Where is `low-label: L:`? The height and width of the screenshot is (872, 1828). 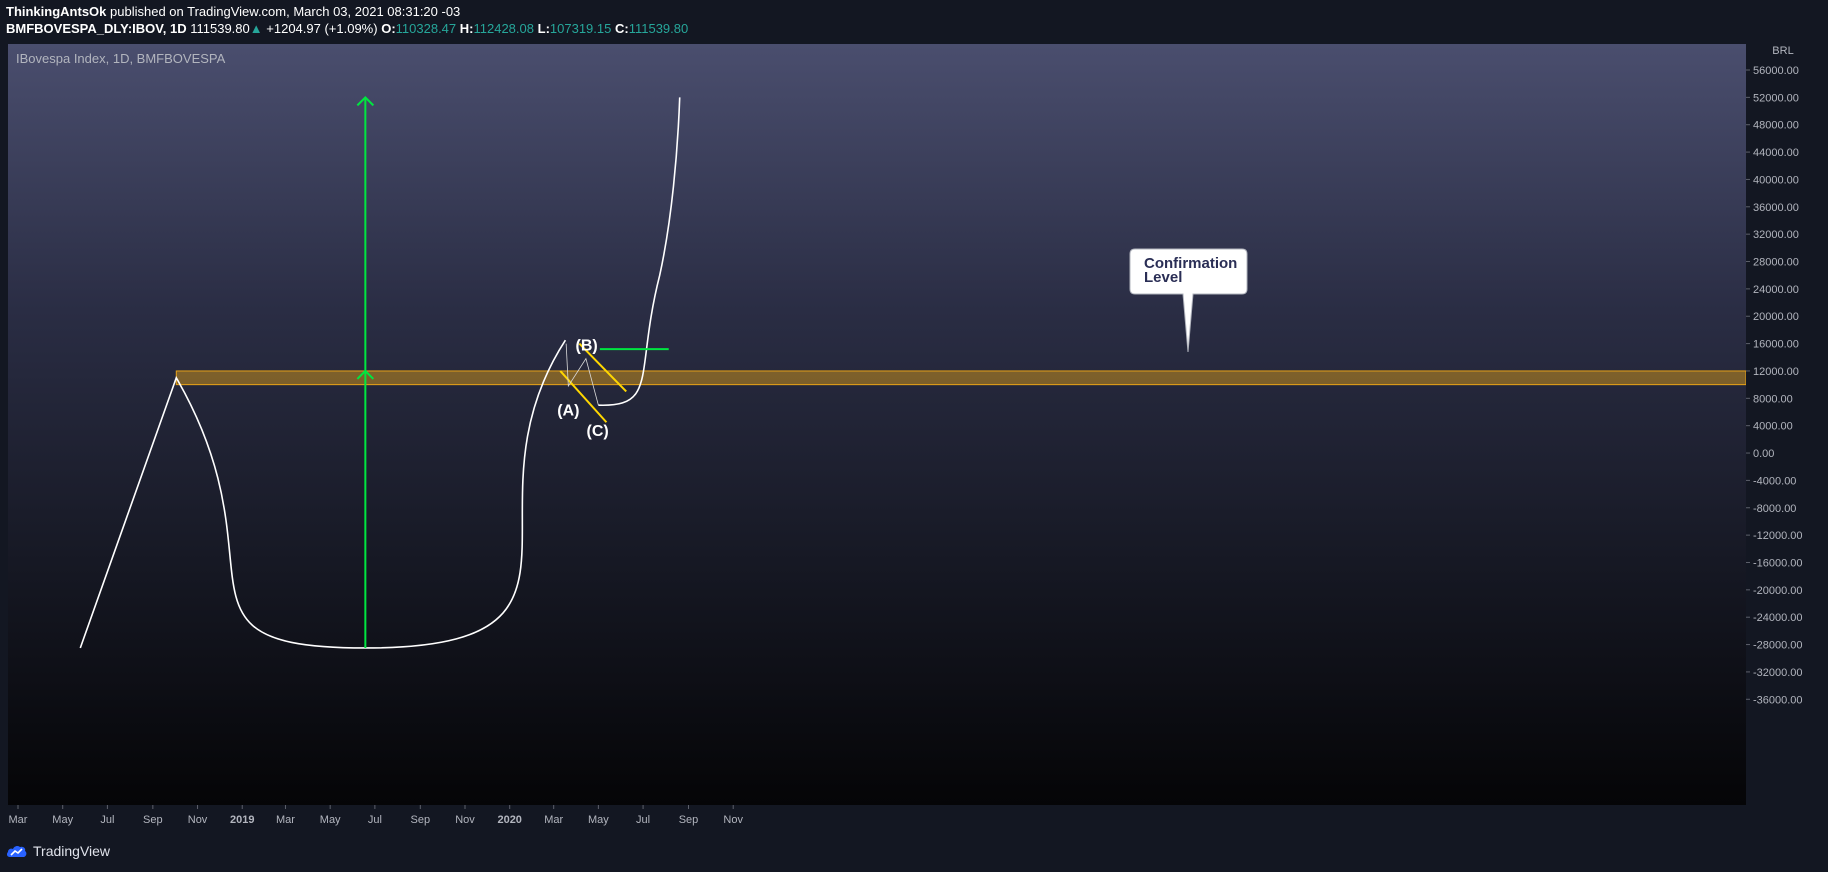 low-label: L: is located at coordinates (543, 28).